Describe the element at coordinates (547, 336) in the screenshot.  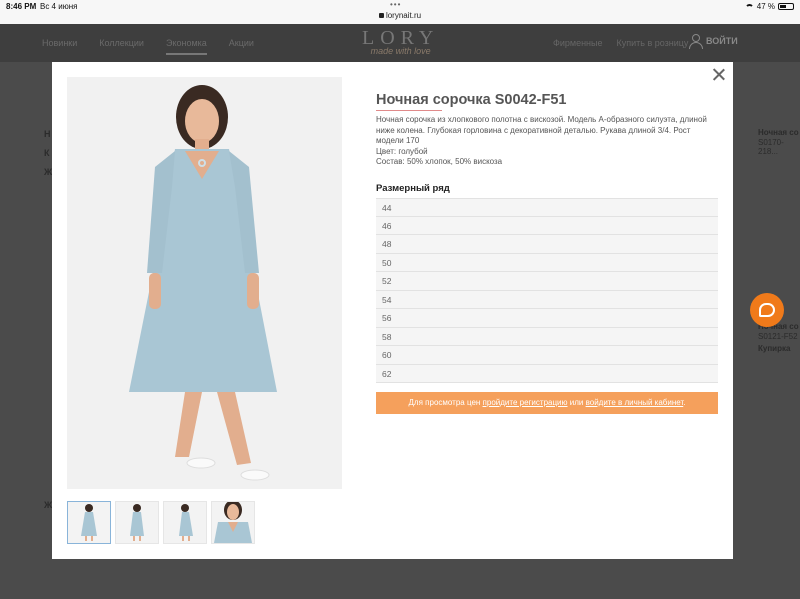
I see `size-option: 58` at that location.